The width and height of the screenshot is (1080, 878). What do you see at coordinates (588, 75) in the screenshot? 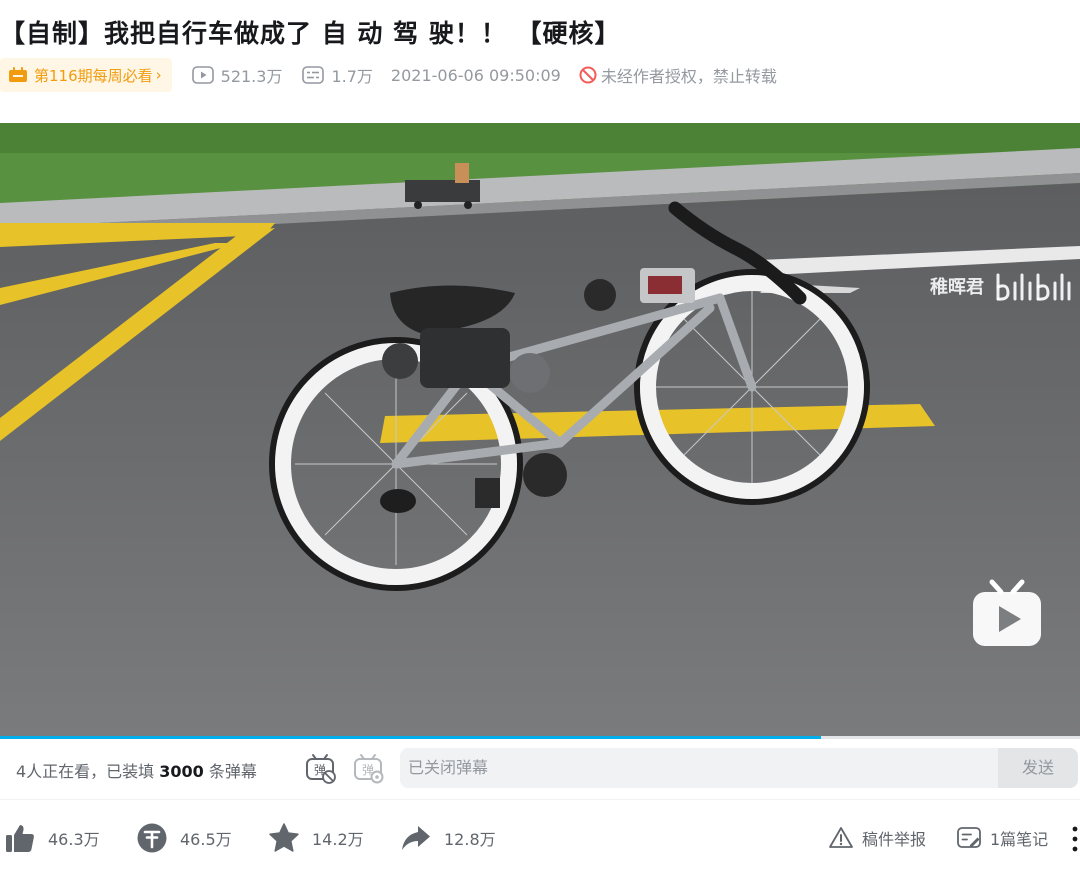
I see `no-repost-icon` at bounding box center [588, 75].